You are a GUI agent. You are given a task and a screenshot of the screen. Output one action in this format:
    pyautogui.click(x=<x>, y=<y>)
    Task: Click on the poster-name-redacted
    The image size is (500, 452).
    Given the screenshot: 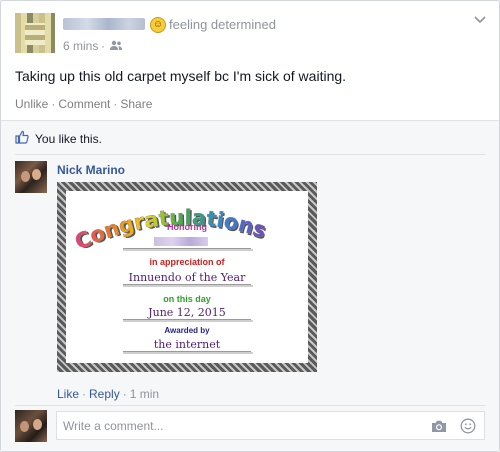 What is the action you would take?
    pyautogui.click(x=104, y=24)
    